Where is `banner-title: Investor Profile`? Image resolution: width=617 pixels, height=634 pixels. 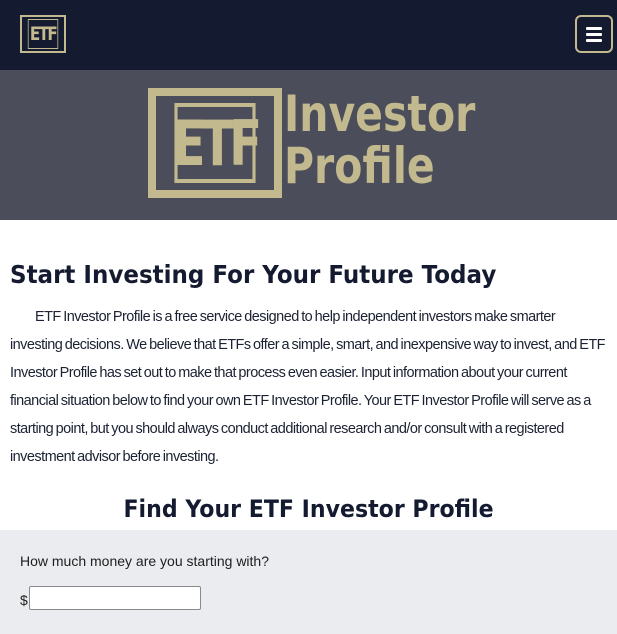
banner-title: Investor Profile is located at coordinates (379, 140).